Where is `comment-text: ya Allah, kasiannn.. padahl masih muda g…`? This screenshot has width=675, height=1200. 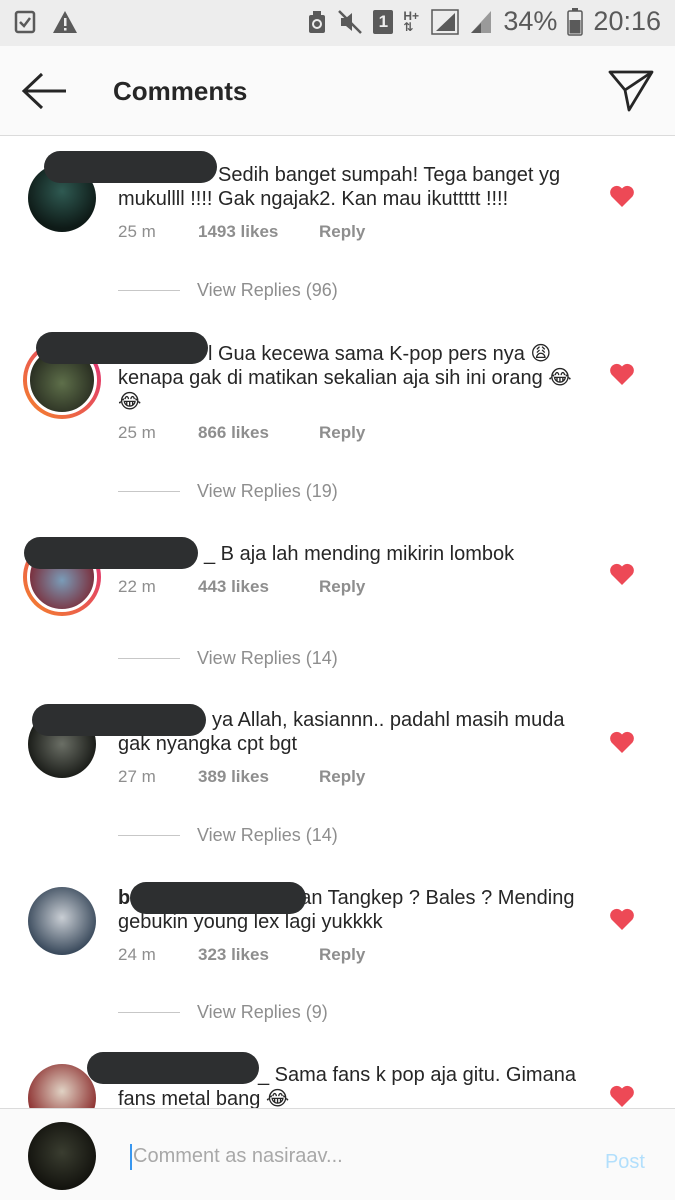
comment-text: ya Allah, kasiannn.. padahl masih muda g… is located at coordinates (341, 732).